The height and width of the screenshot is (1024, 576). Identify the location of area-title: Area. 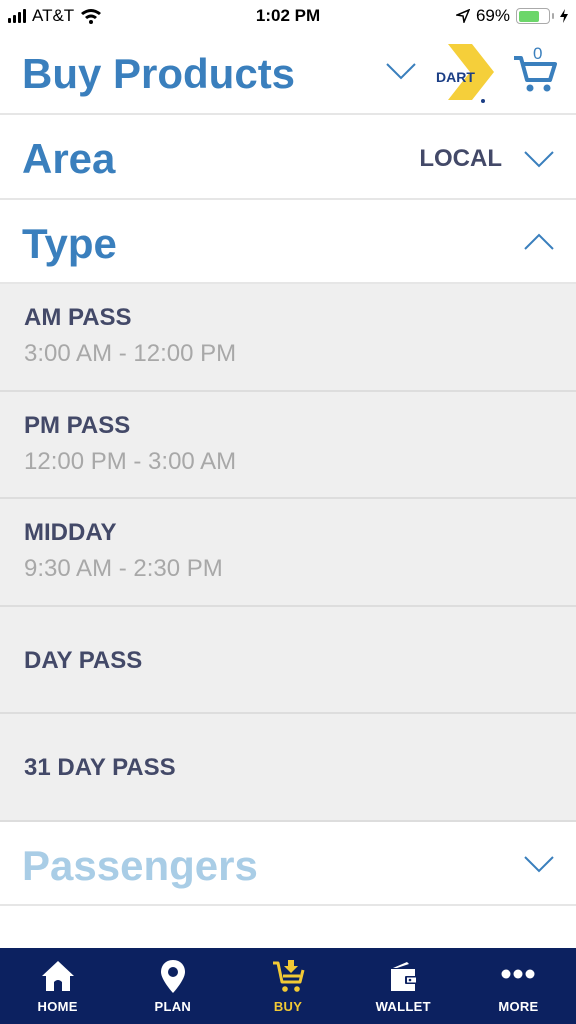
(69, 158).